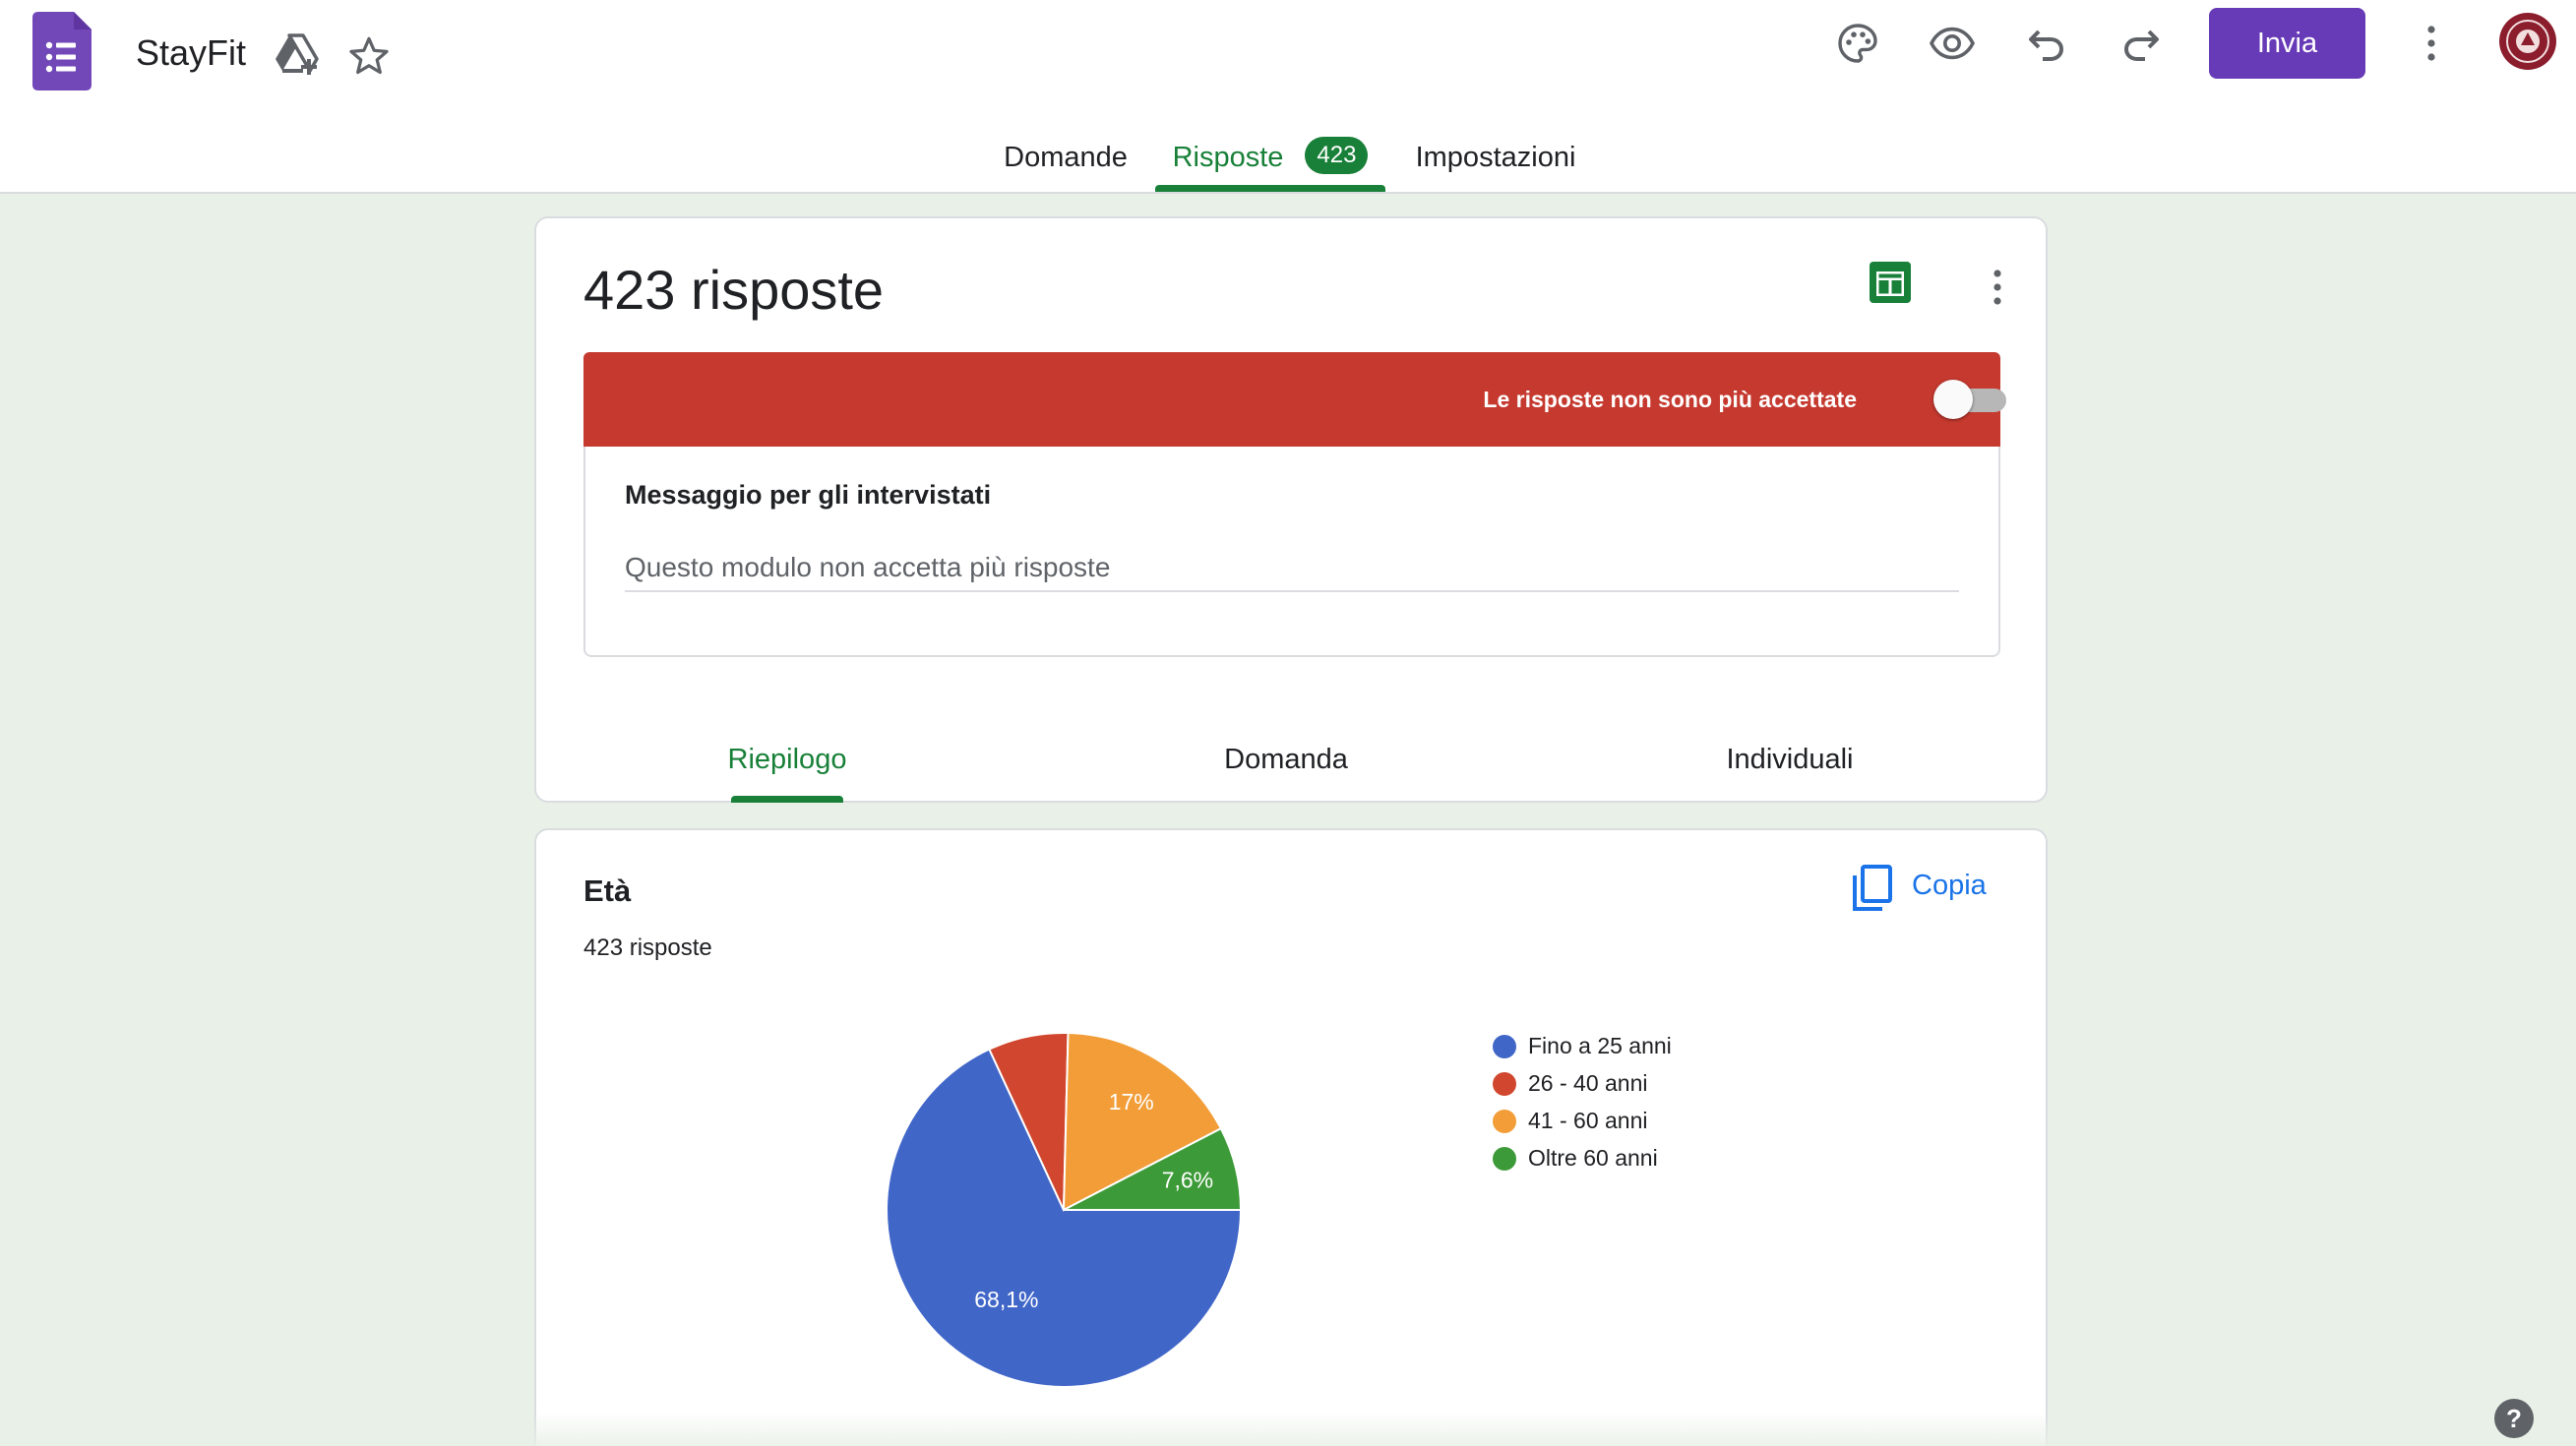 This screenshot has height=1446, width=2576. I want to click on respondent-message-input, so click(1292, 568).